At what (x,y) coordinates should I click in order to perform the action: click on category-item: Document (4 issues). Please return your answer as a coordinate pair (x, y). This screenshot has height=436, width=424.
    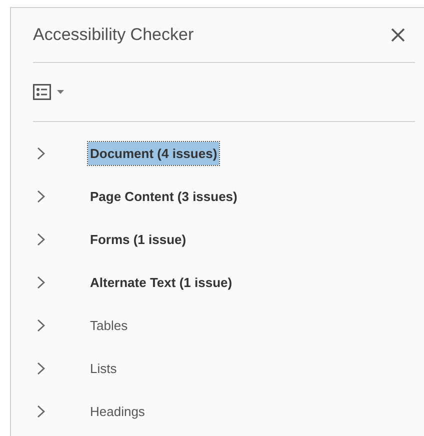
    Looking at the image, I should click on (154, 154).